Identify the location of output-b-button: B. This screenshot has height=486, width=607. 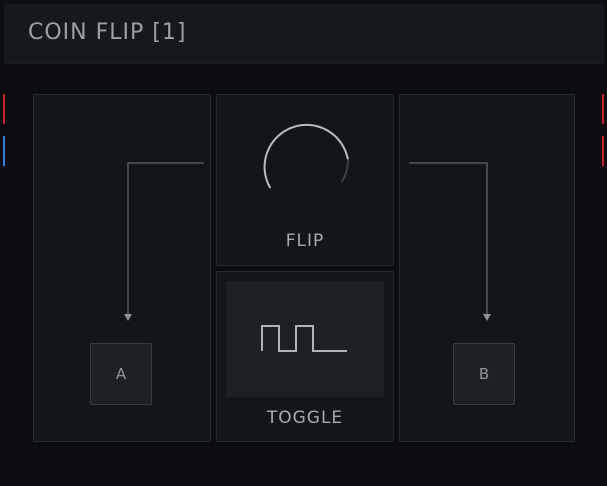
(484, 374).